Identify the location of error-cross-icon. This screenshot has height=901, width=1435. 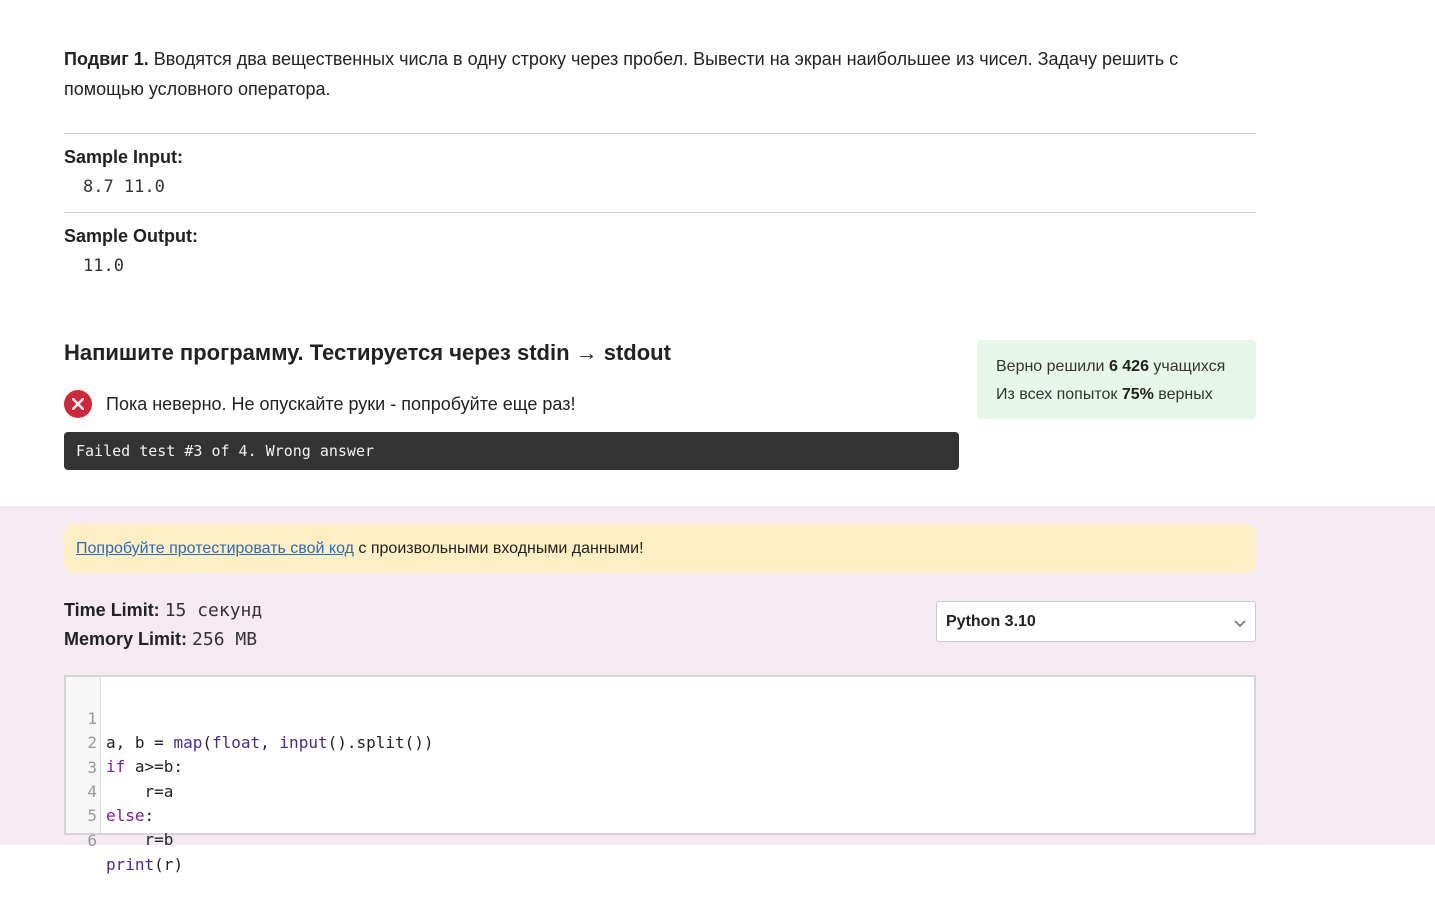
(78, 404).